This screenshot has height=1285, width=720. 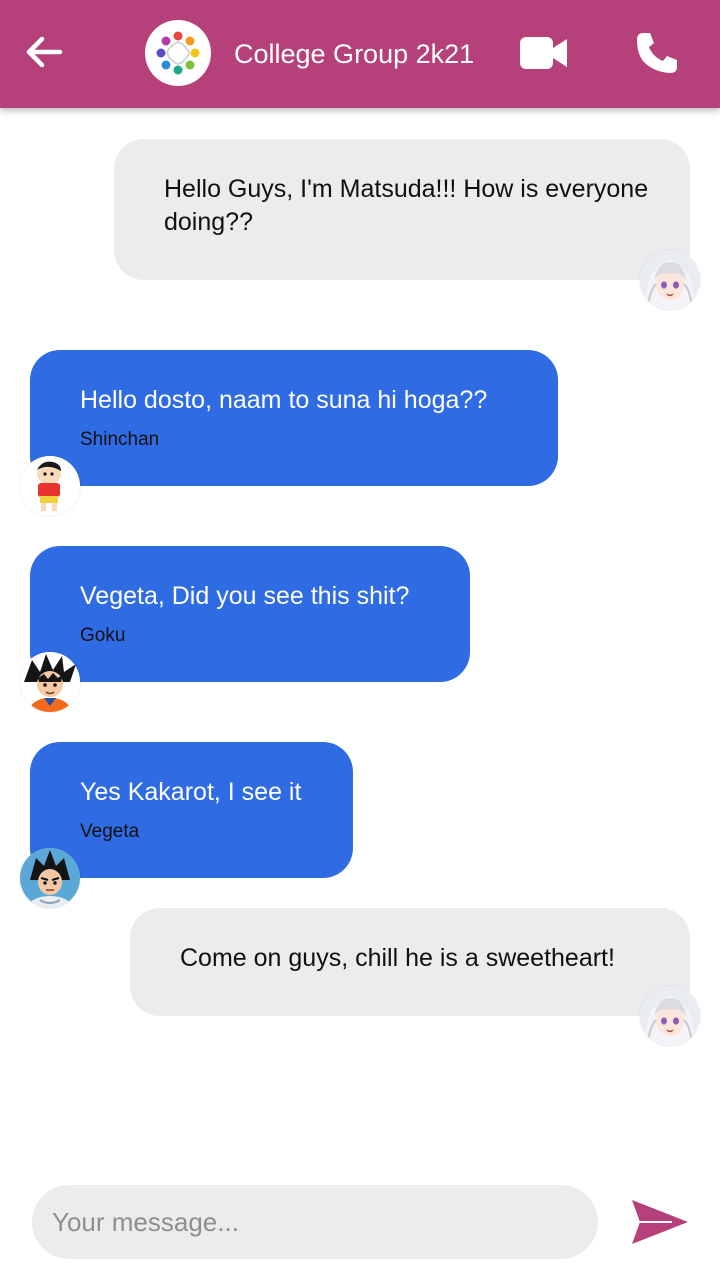 What do you see at coordinates (191, 810) in the screenshot?
I see `message-bubble-incoming: Yes Kakarot, I see it Vegeta` at bounding box center [191, 810].